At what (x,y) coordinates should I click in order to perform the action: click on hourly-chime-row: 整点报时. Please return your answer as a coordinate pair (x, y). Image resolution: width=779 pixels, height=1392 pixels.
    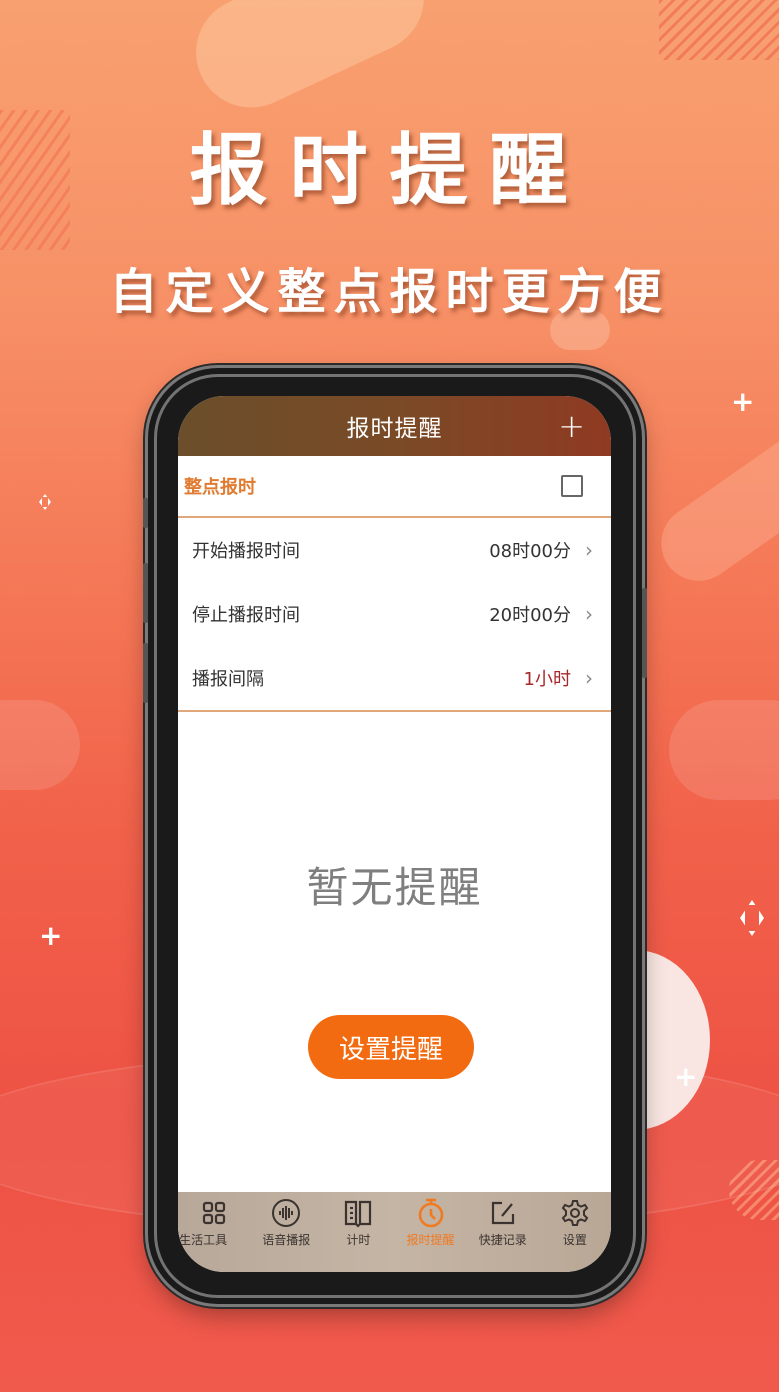
    Looking at the image, I should click on (394, 487).